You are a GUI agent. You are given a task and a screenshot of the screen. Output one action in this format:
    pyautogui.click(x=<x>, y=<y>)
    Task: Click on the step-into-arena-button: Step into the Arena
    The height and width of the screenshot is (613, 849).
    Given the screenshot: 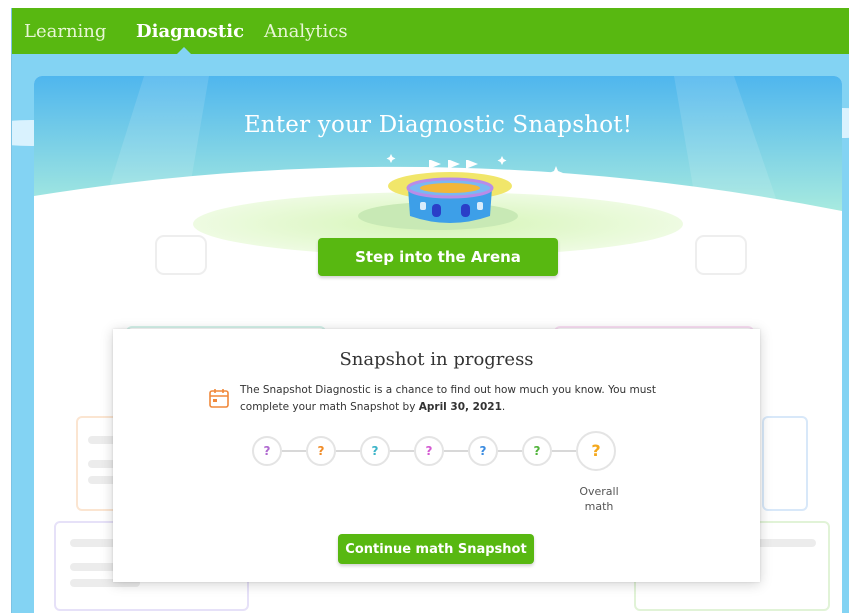 What is the action you would take?
    pyautogui.click(x=438, y=257)
    